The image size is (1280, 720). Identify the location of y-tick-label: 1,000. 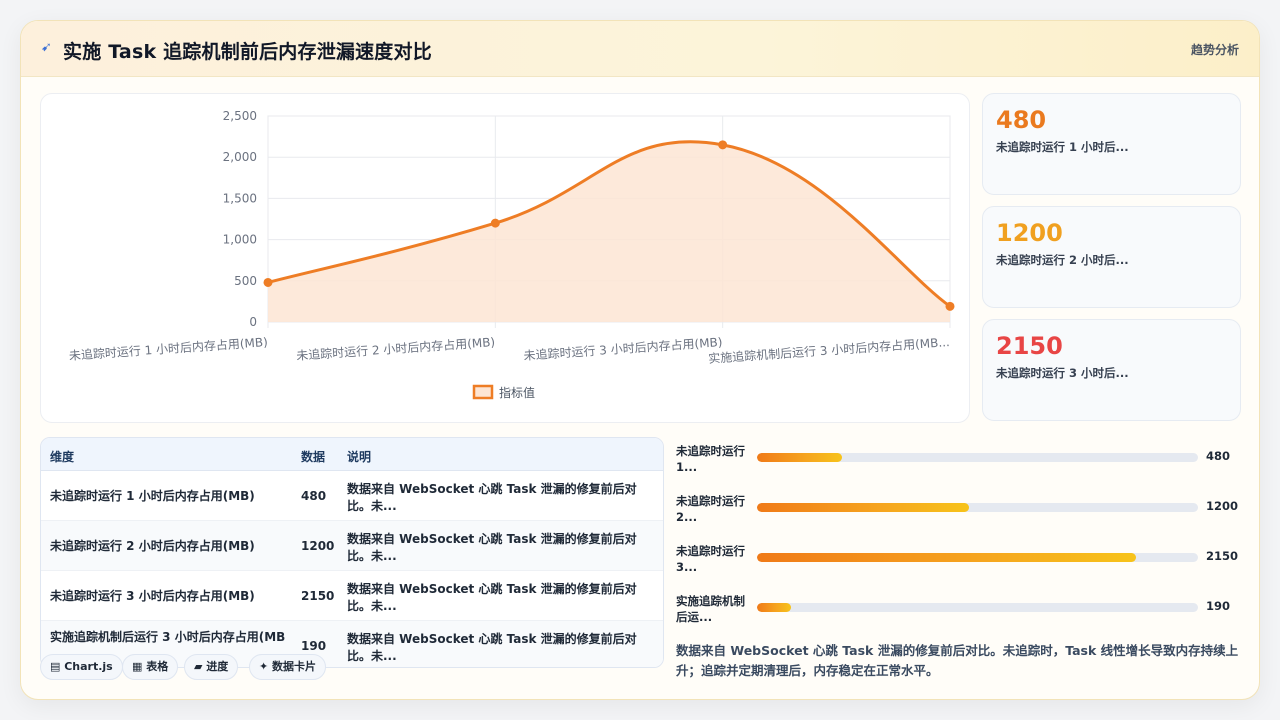
(240, 240).